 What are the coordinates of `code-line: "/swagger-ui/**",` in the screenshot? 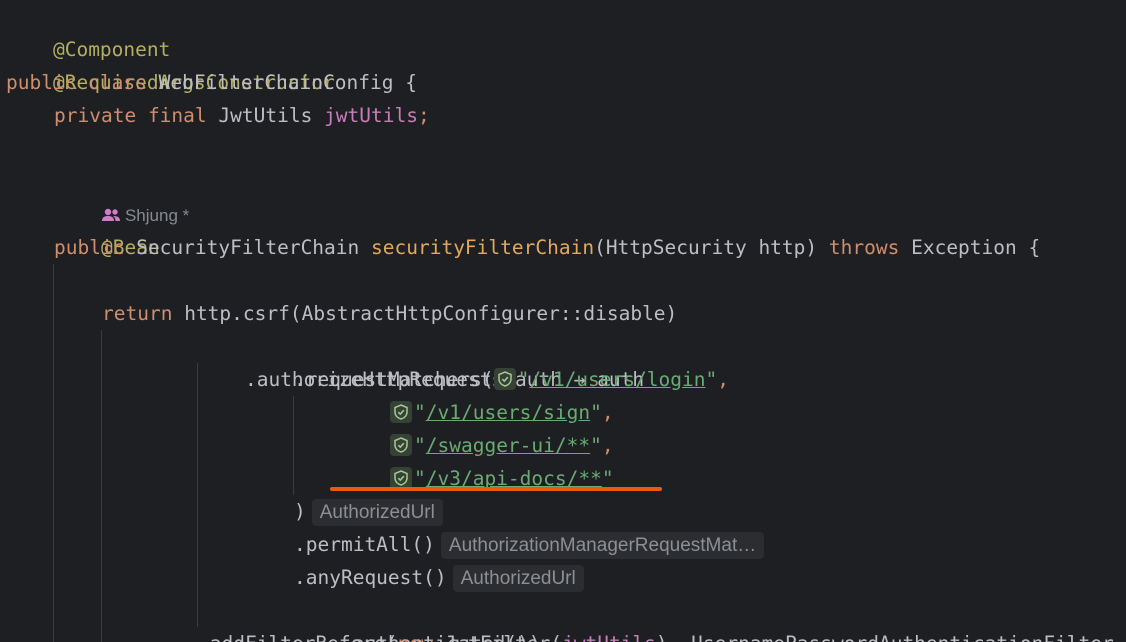 It's located at (502, 445).